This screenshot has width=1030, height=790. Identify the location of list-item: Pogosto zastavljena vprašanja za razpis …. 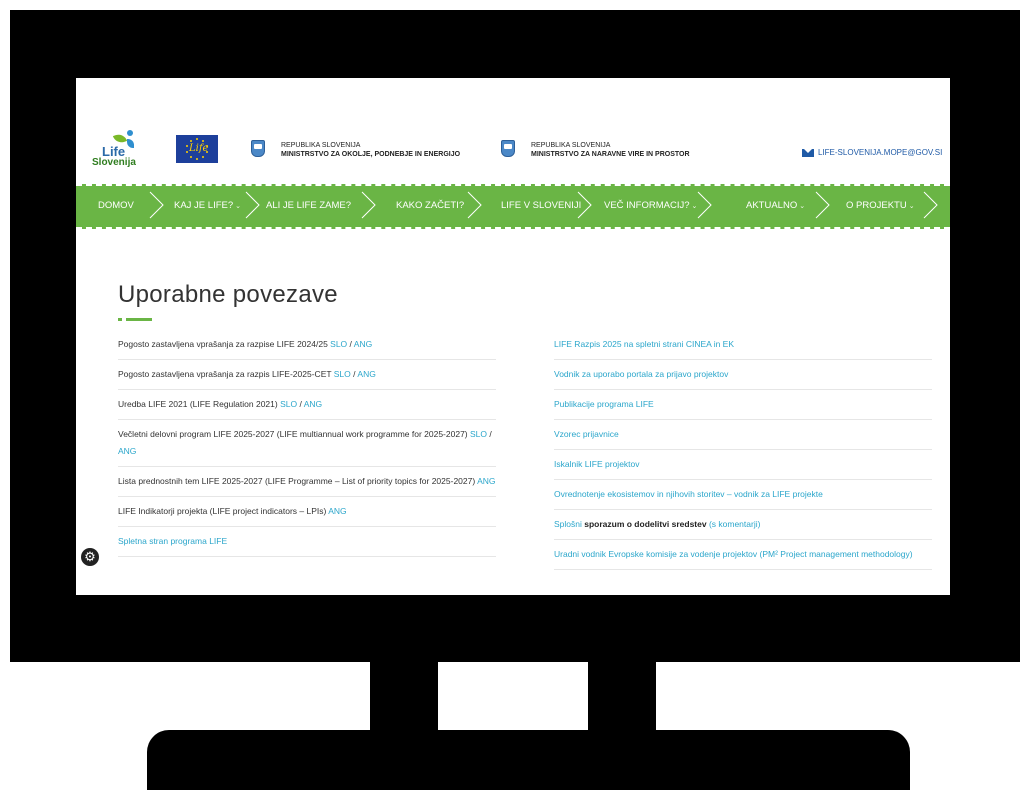
(307, 375).